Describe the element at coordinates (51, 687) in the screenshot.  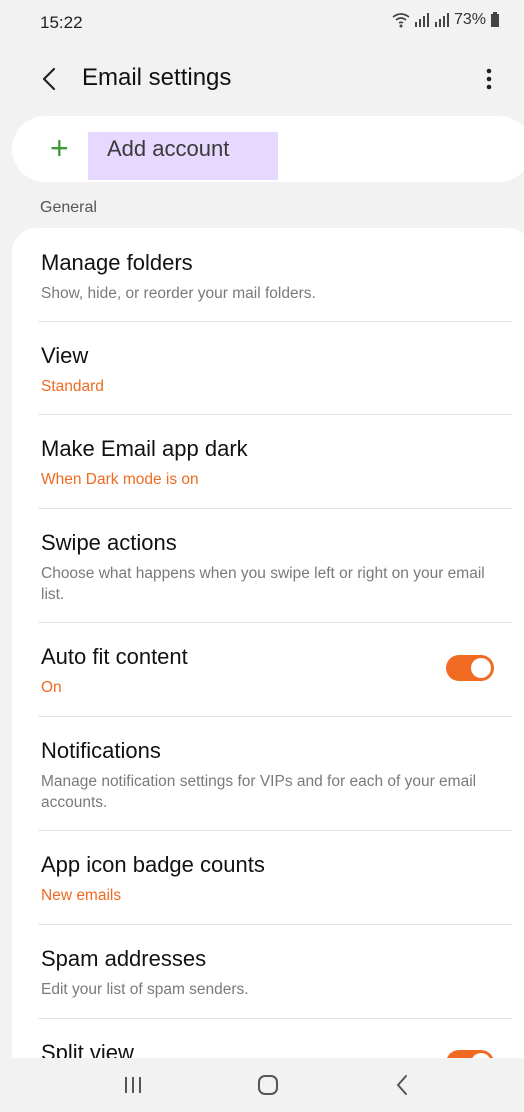
I see `setting-subtitle: On` at that location.